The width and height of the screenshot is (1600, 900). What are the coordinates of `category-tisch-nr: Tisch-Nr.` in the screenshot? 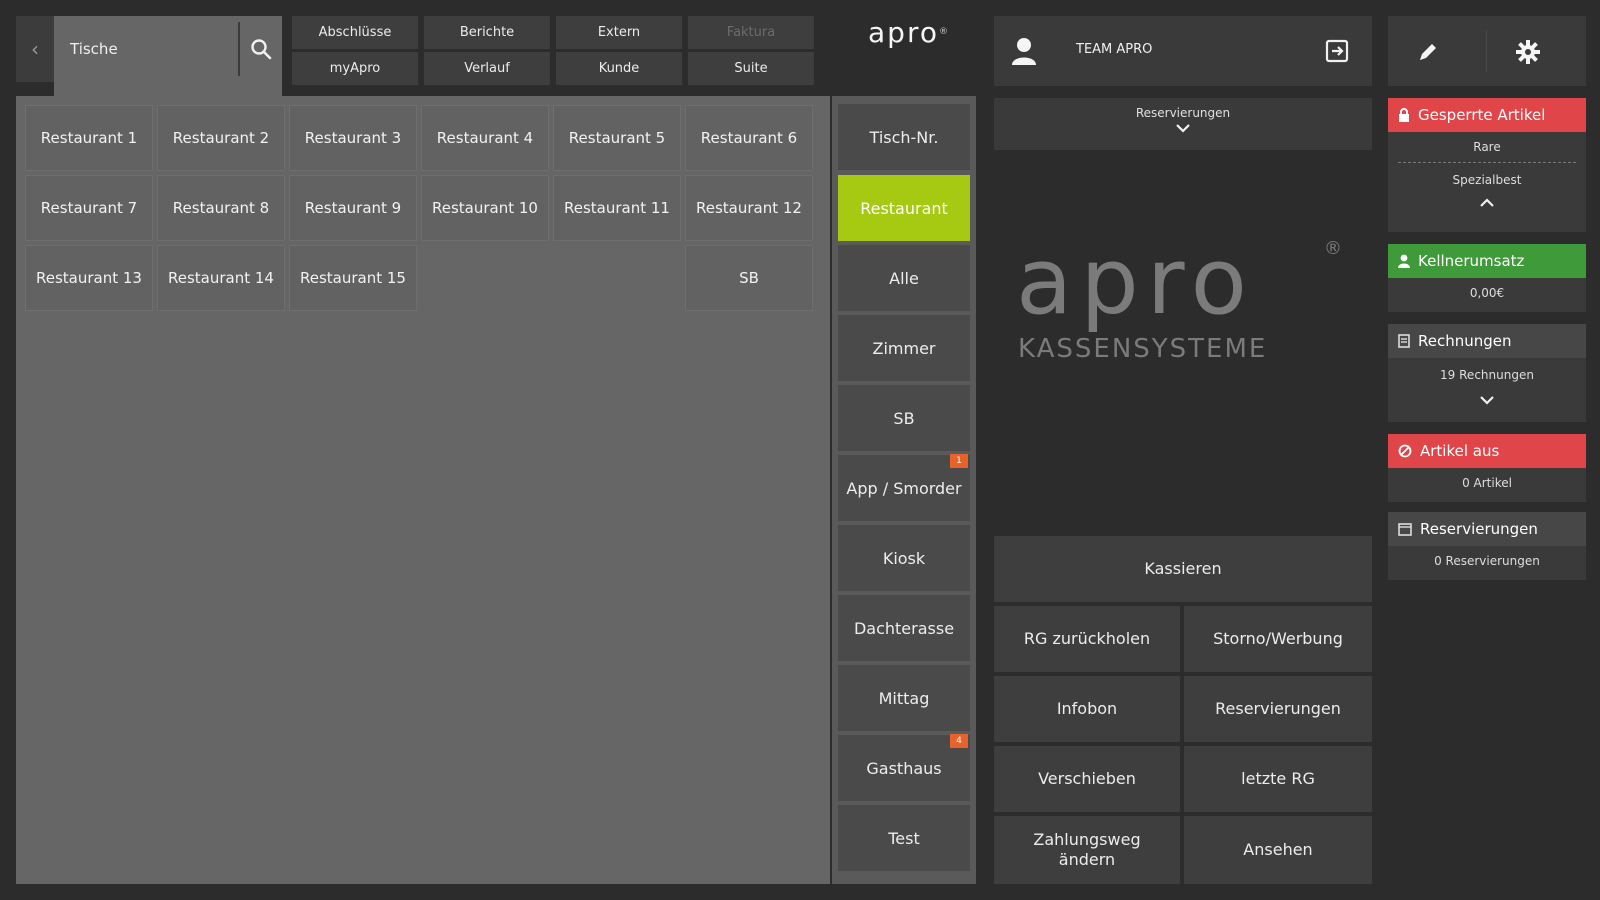 It's located at (904, 137).